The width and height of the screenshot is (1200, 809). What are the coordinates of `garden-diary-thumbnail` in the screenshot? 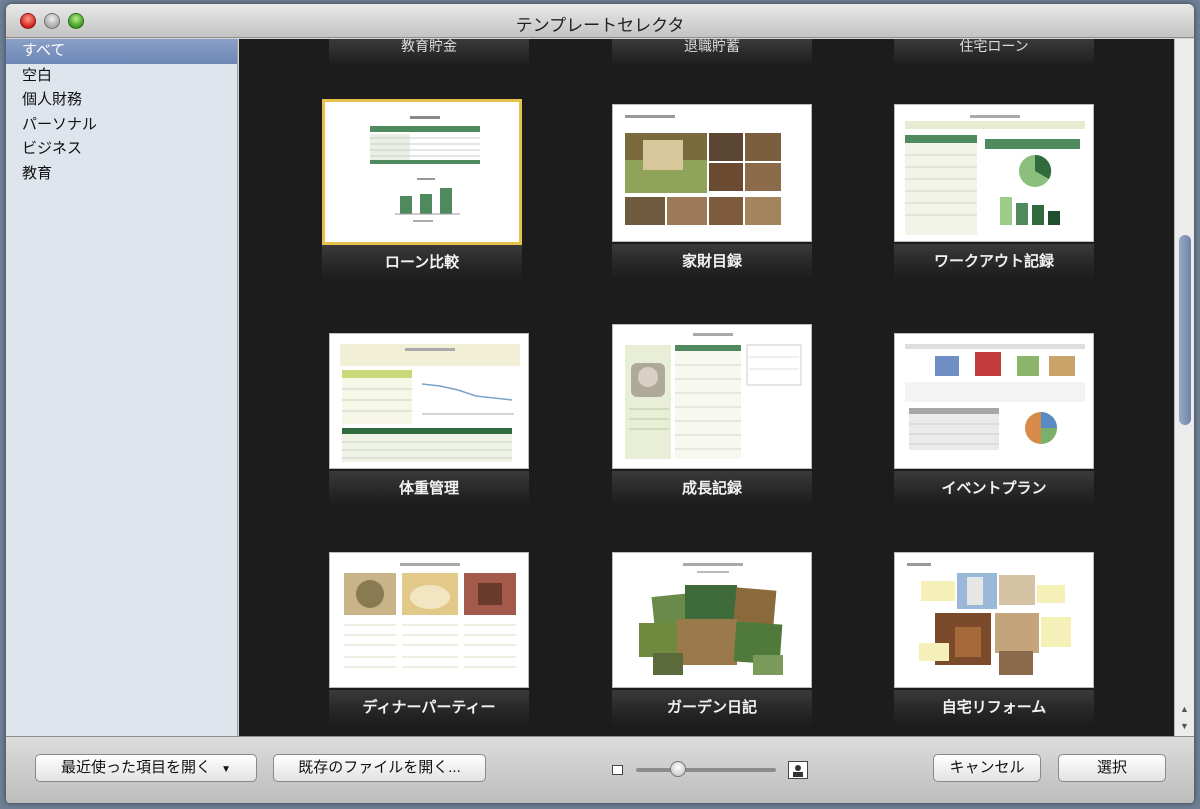 It's located at (712, 620).